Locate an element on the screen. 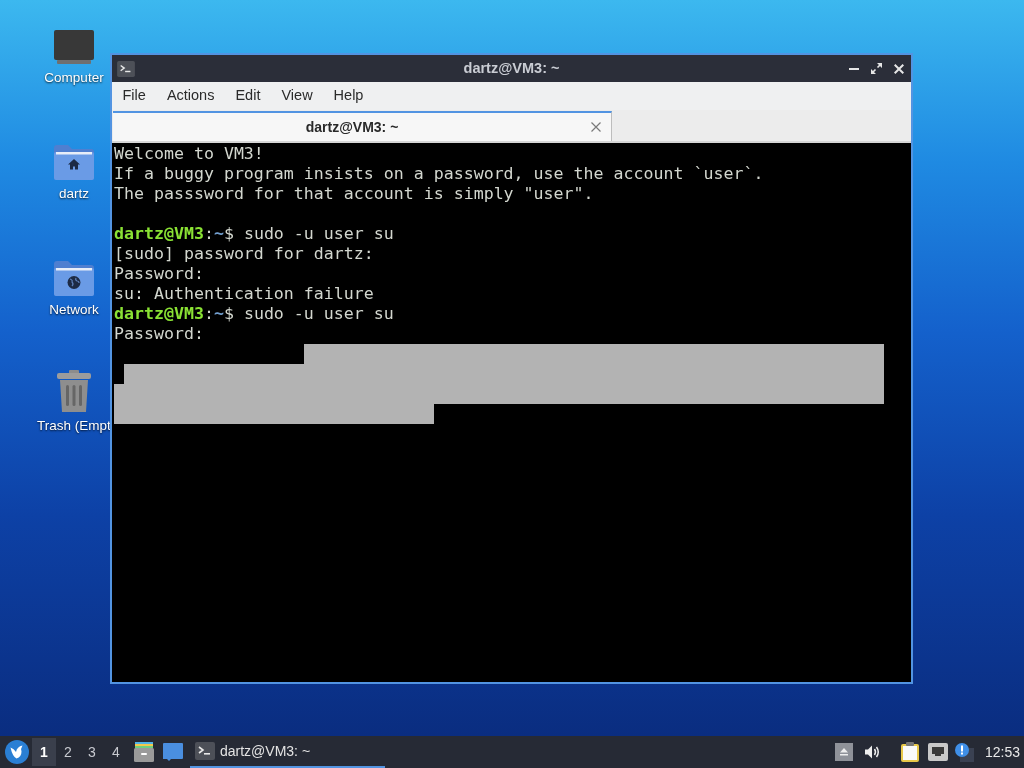 This screenshot has width=1024, height=768. eject-icon is located at coordinates (843, 752).